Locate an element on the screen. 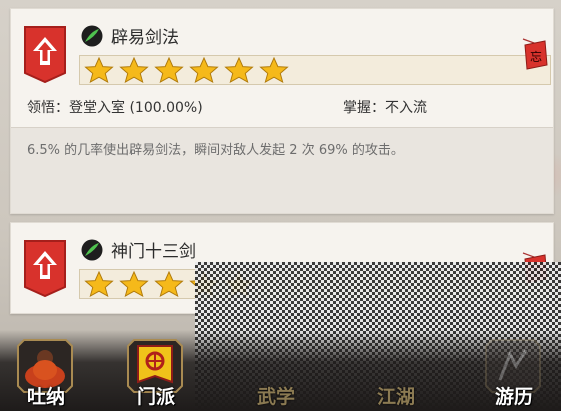  nav-jianghu: 江湖 is located at coordinates (396, 370).